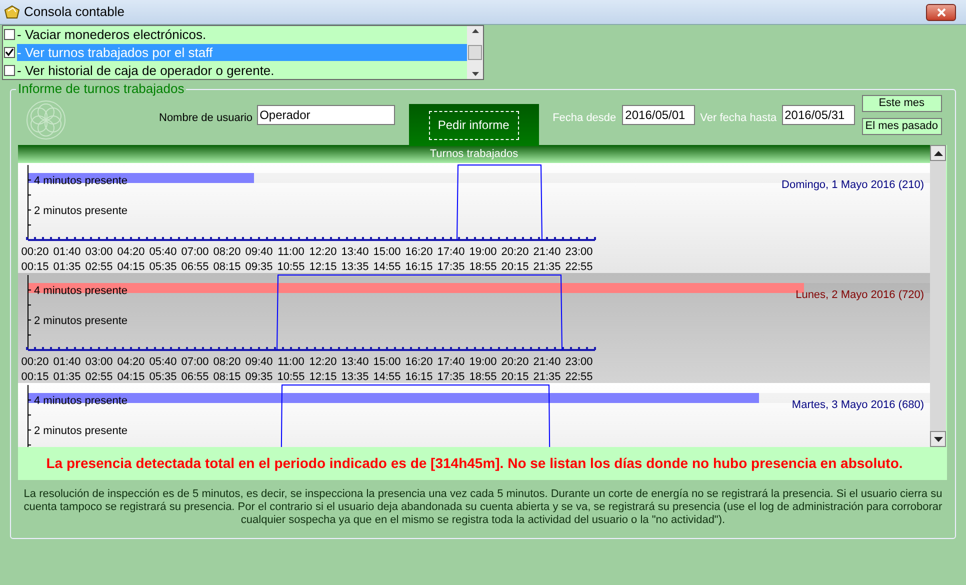 The height and width of the screenshot is (585, 966). What do you see at coordinates (738, 118) in the screenshot?
I see `to-label: Ver fecha hasta` at bounding box center [738, 118].